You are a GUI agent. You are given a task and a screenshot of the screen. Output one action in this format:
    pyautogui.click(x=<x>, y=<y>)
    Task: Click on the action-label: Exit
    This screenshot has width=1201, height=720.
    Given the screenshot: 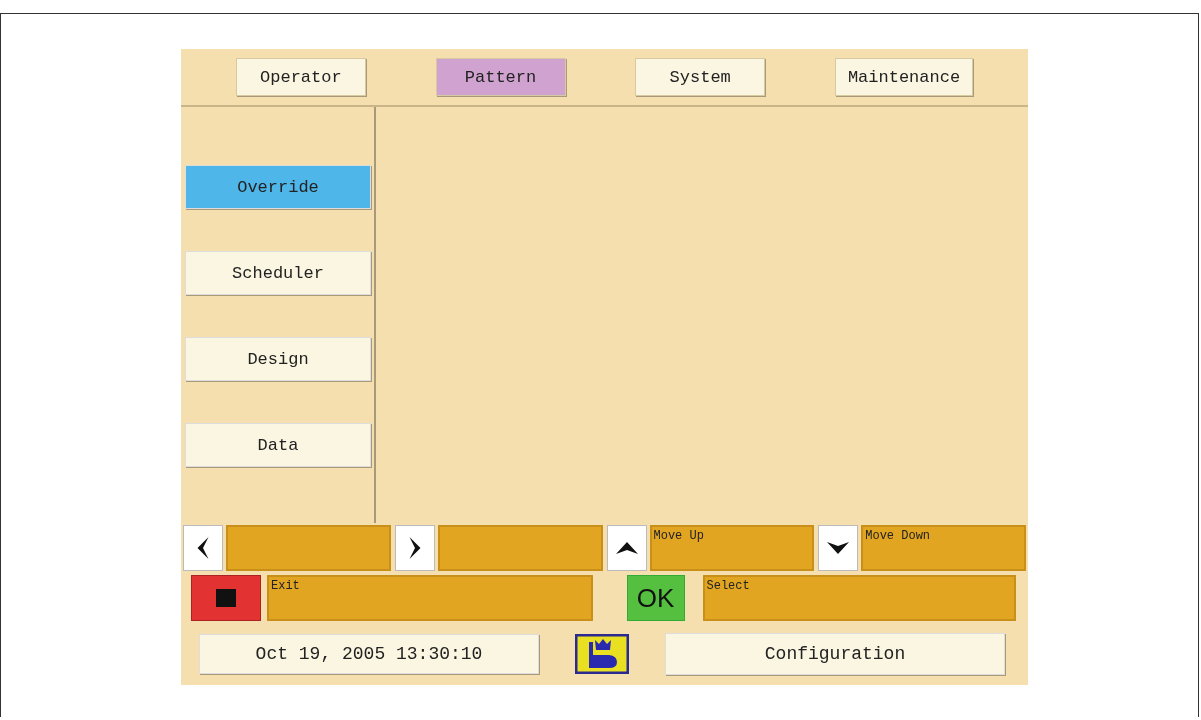 What is the action you would take?
    pyautogui.click(x=430, y=598)
    